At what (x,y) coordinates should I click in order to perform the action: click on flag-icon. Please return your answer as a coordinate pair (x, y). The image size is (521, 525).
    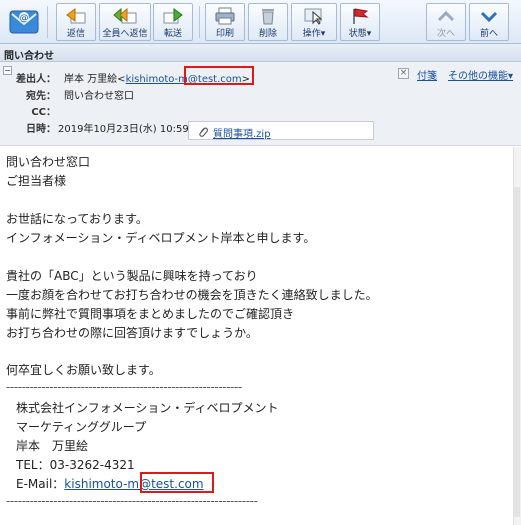
    Looking at the image, I should click on (361, 16).